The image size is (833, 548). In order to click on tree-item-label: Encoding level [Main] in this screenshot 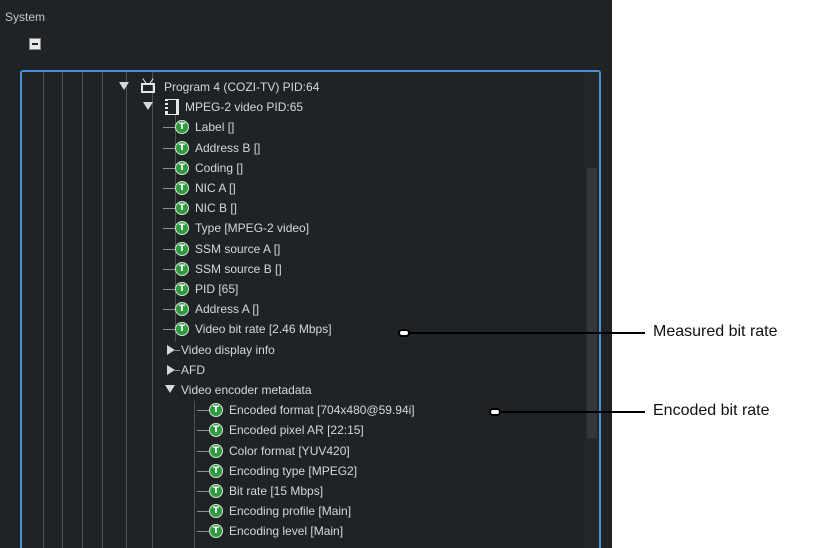, I will do `click(286, 531)`.